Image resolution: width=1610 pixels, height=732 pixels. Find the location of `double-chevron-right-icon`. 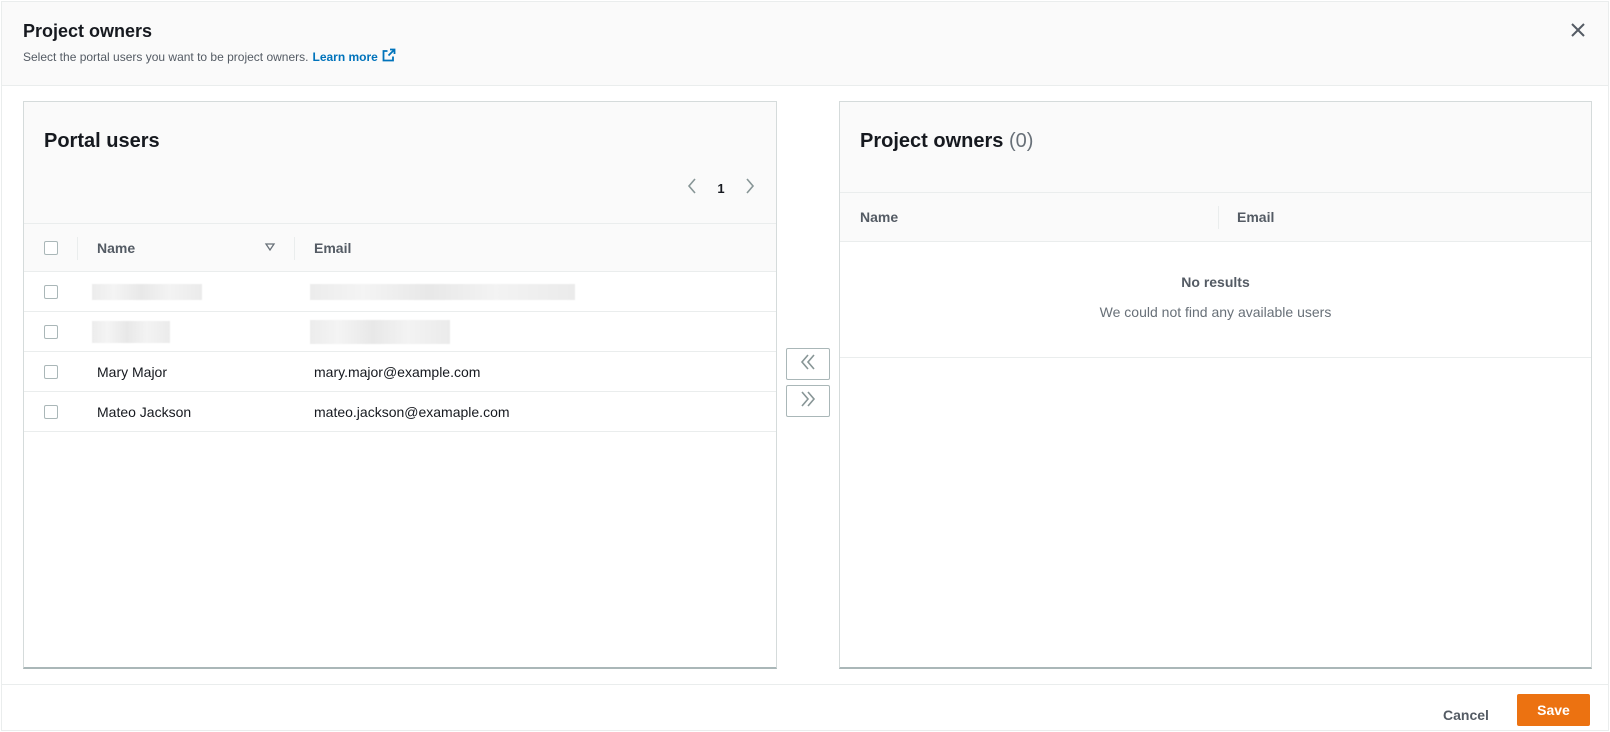

double-chevron-right-icon is located at coordinates (808, 401).